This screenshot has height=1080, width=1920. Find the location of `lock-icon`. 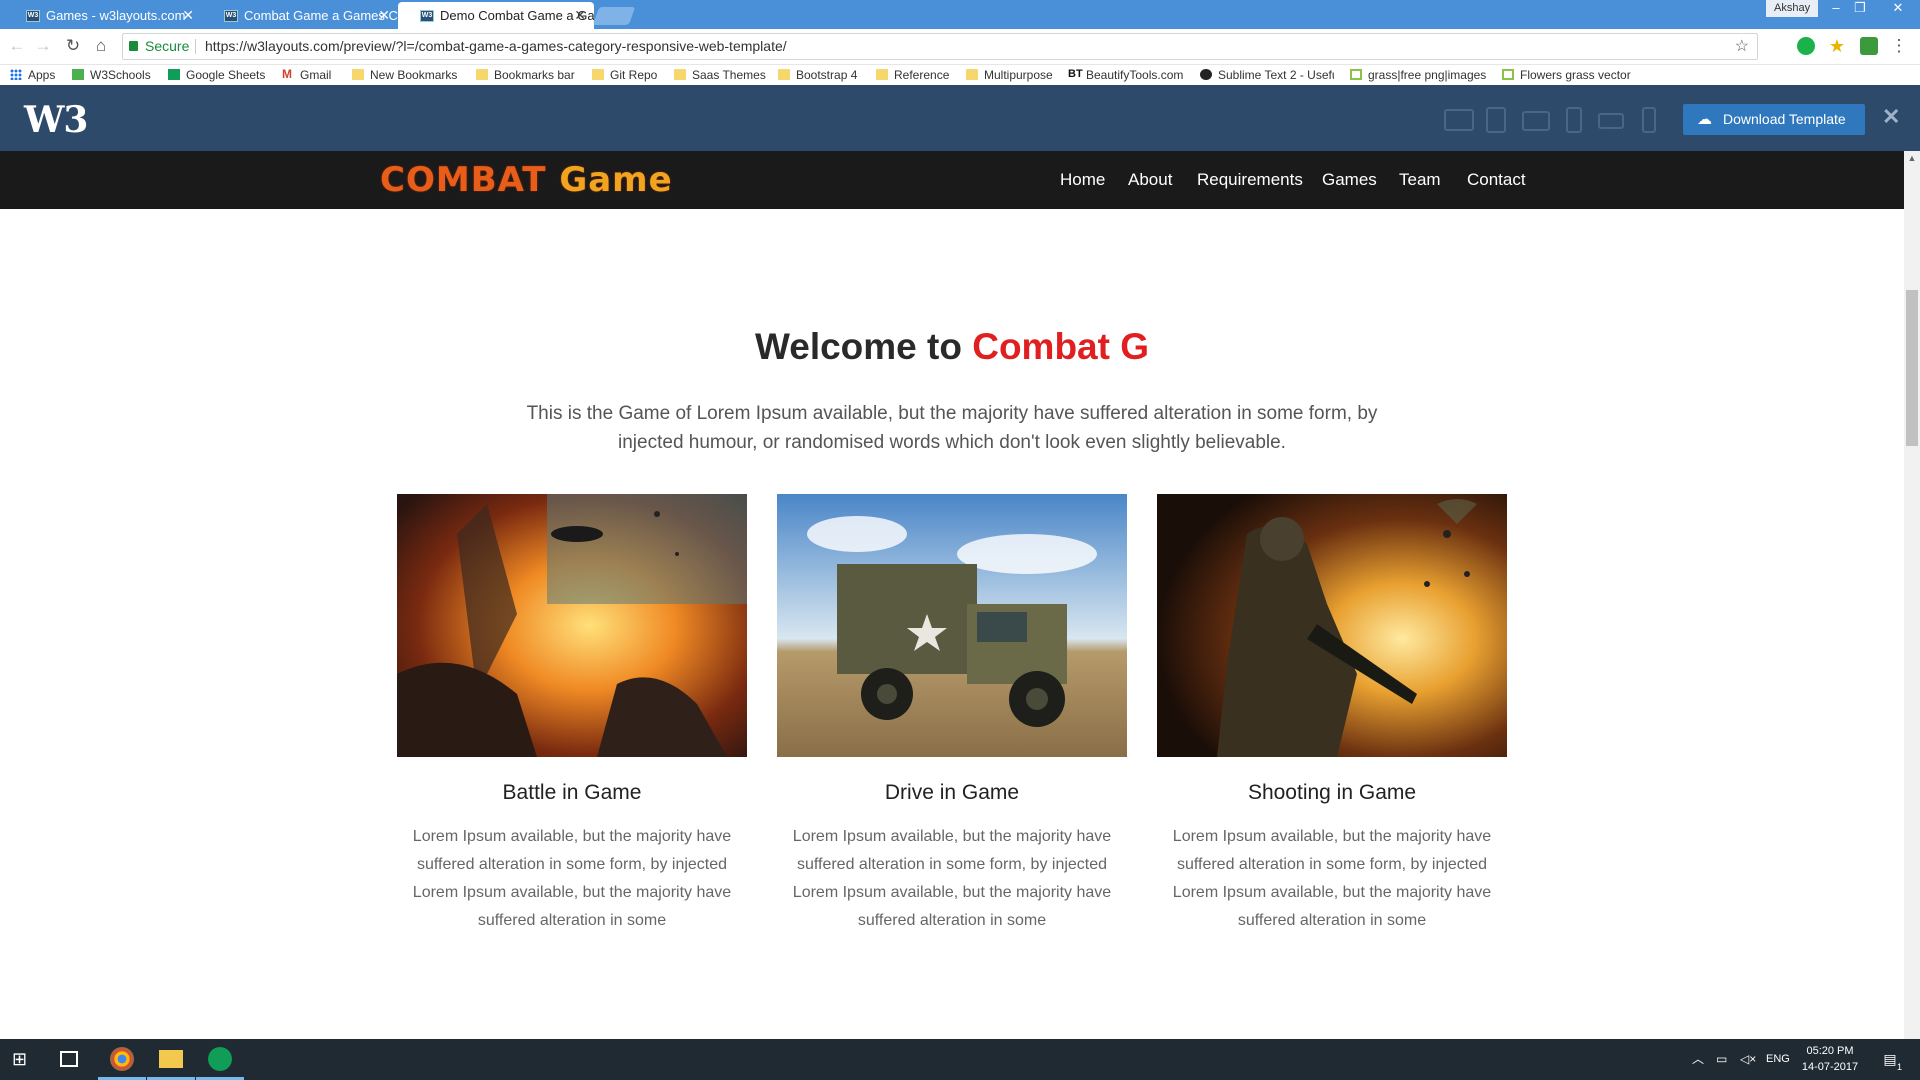

lock-icon is located at coordinates (133, 46).